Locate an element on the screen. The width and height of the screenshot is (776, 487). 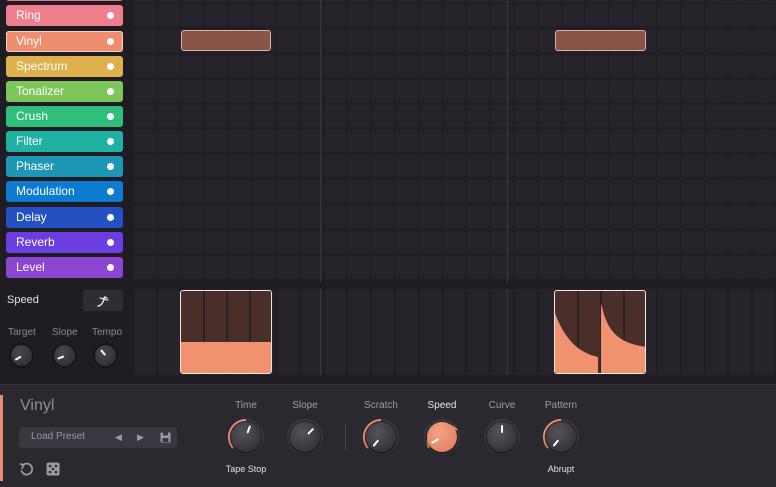
lane-reverb: Reverb is located at coordinates (64, 242).